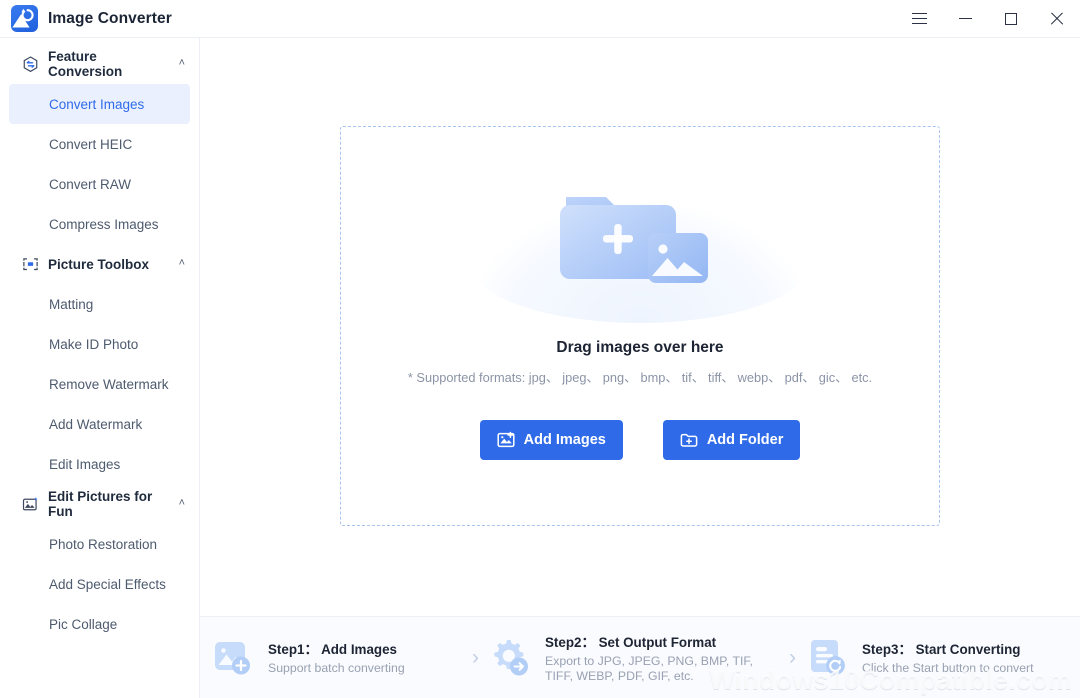 This screenshot has height=698, width=1080. I want to click on sidebar-item-label: Pic Collage, so click(83, 624).